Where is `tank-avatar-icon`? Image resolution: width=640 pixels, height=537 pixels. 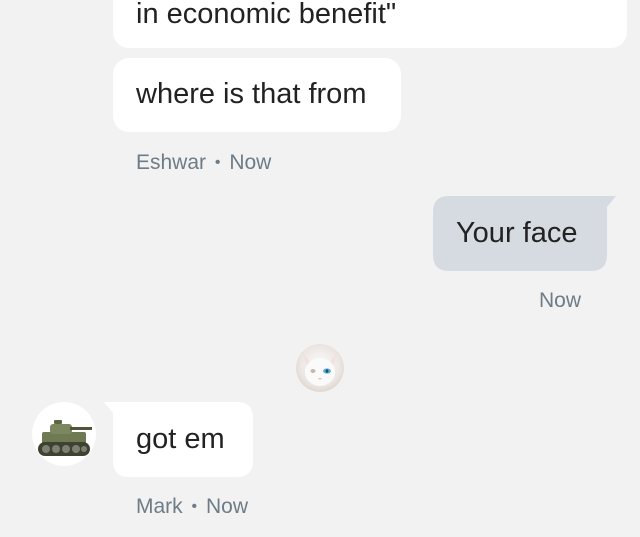
tank-avatar-icon is located at coordinates (64, 434).